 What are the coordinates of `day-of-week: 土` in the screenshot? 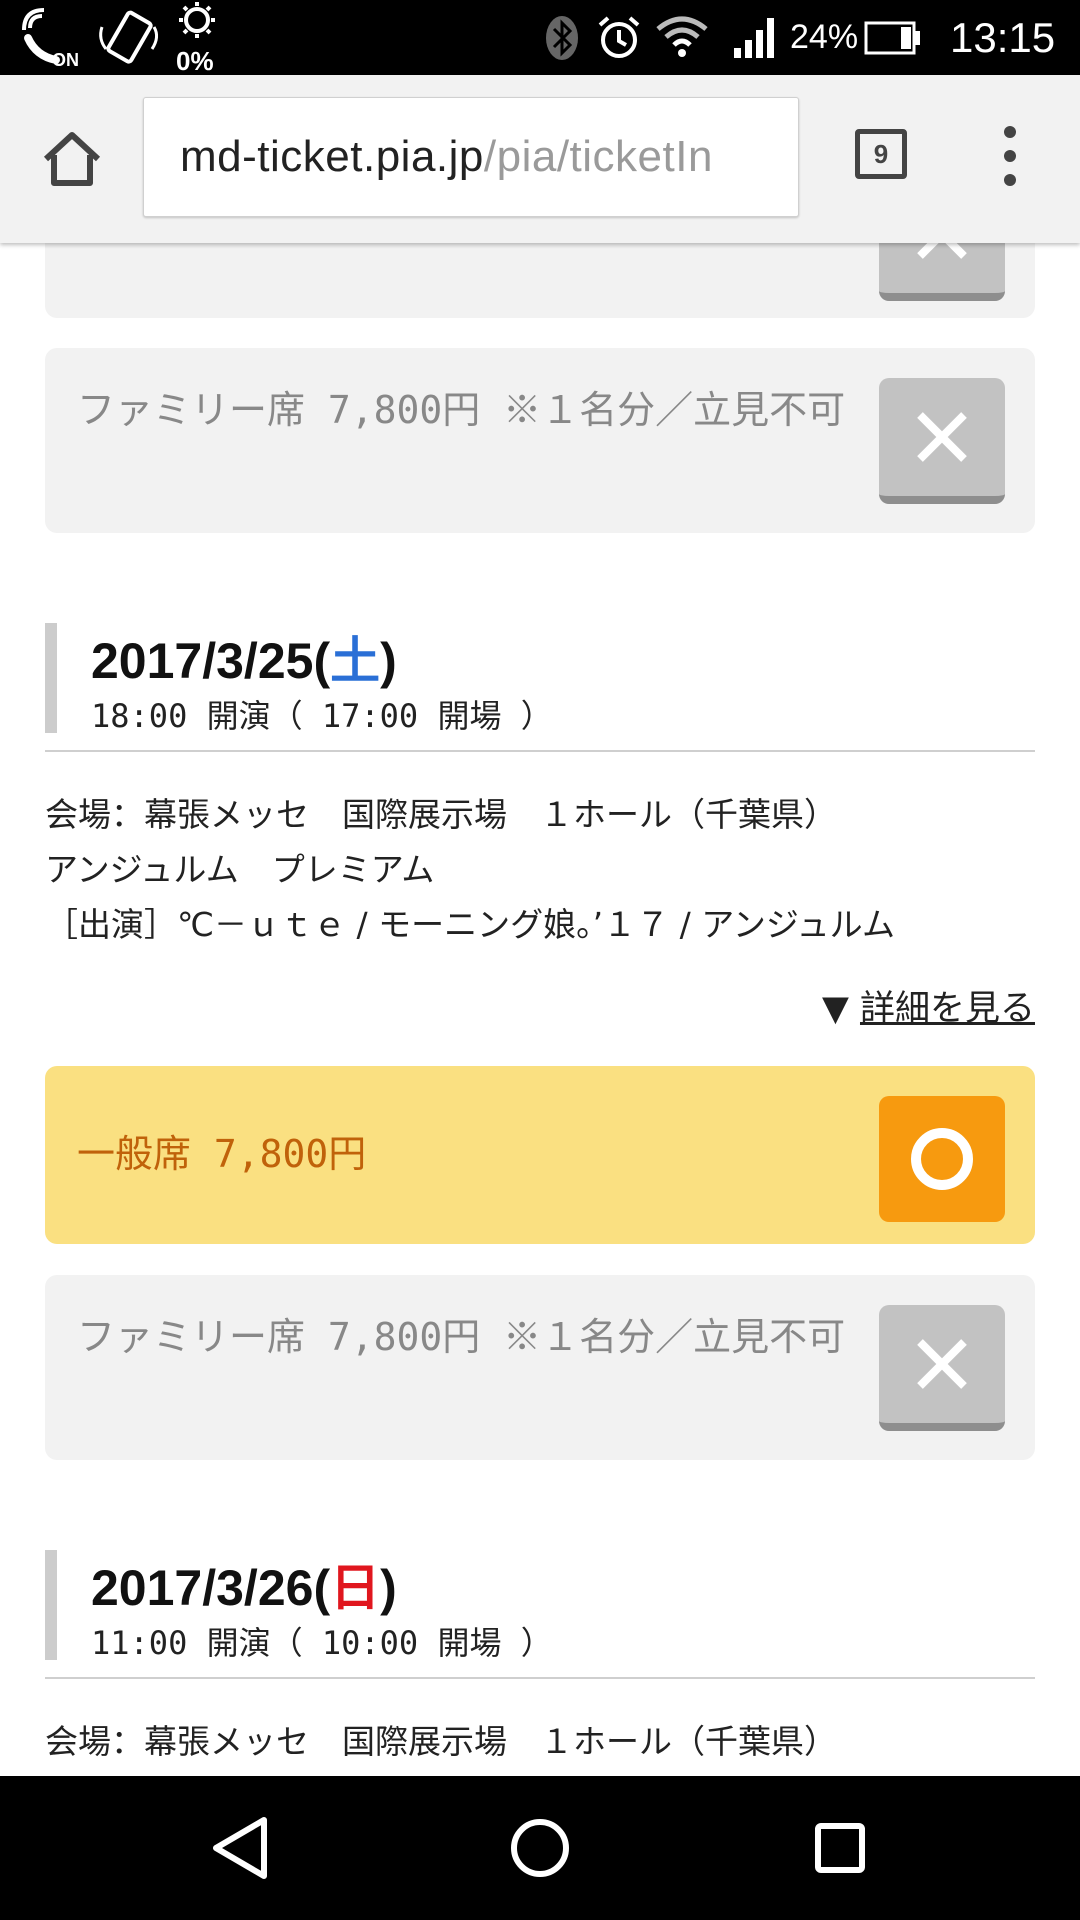 It's located at (355, 661).